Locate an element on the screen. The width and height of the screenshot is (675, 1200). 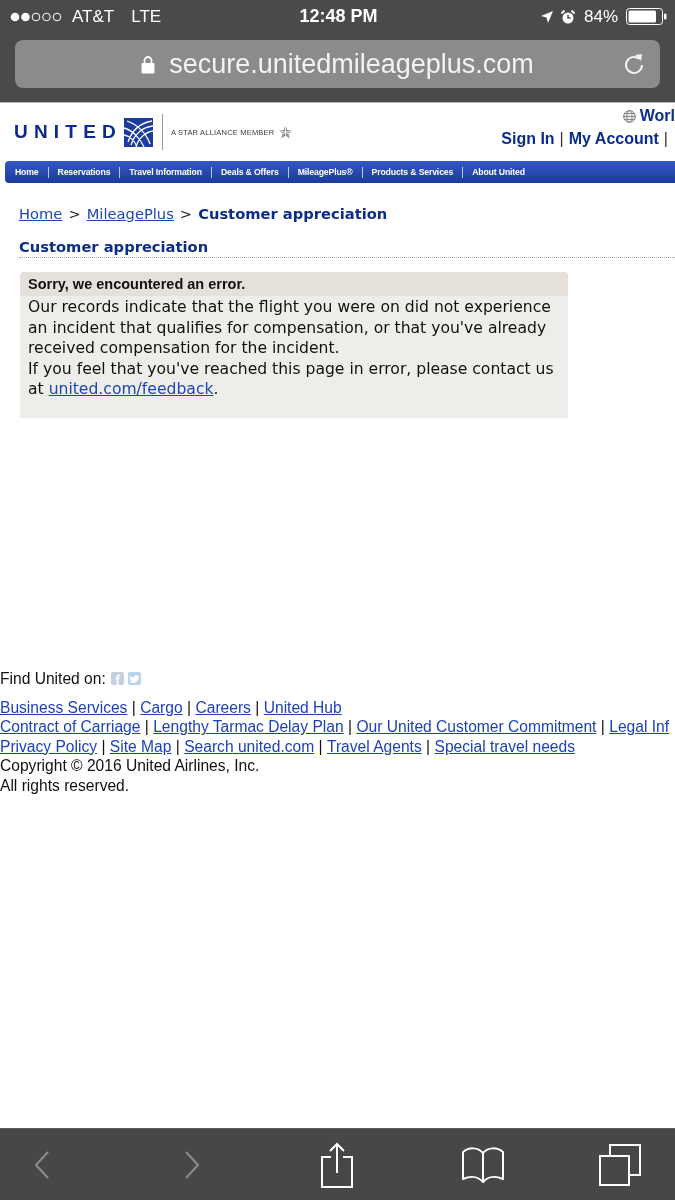
battery-icon is located at coordinates (646, 16).